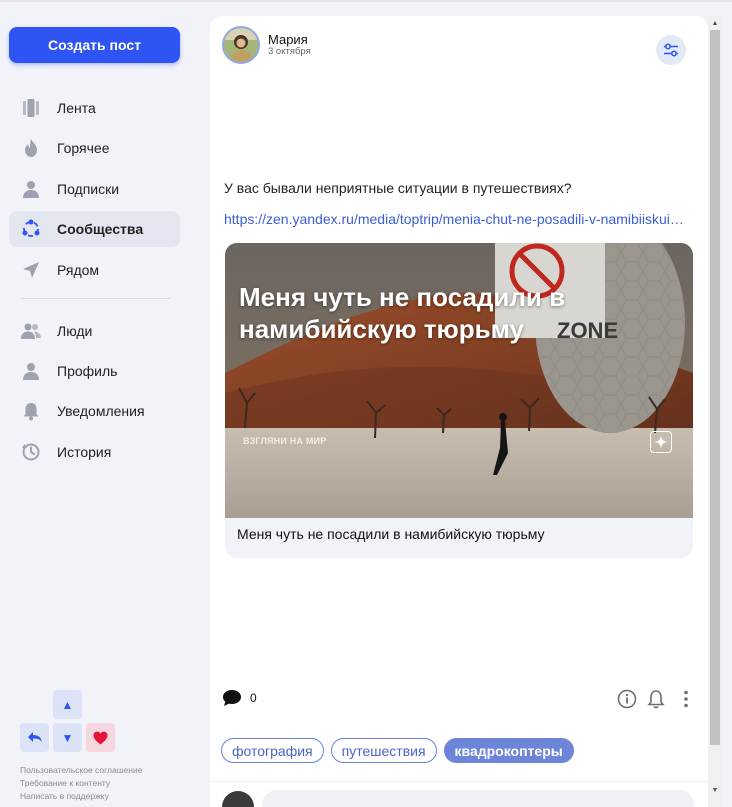 Image resolution: width=732 pixels, height=807 pixels. Describe the element at coordinates (31, 331) in the screenshot. I see `people-icon` at that location.